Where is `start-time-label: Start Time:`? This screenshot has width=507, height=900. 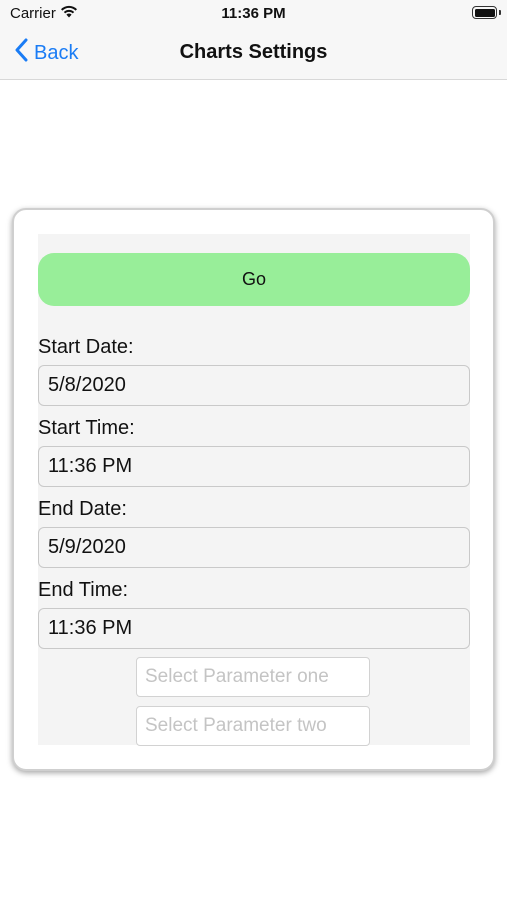 start-time-label: Start Time: is located at coordinates (86, 428).